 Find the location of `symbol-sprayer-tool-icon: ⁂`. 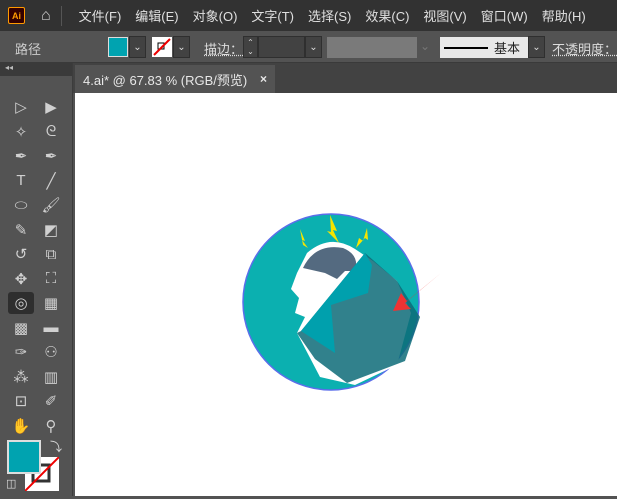

symbol-sprayer-tool-icon: ⁂ is located at coordinates (21, 377).